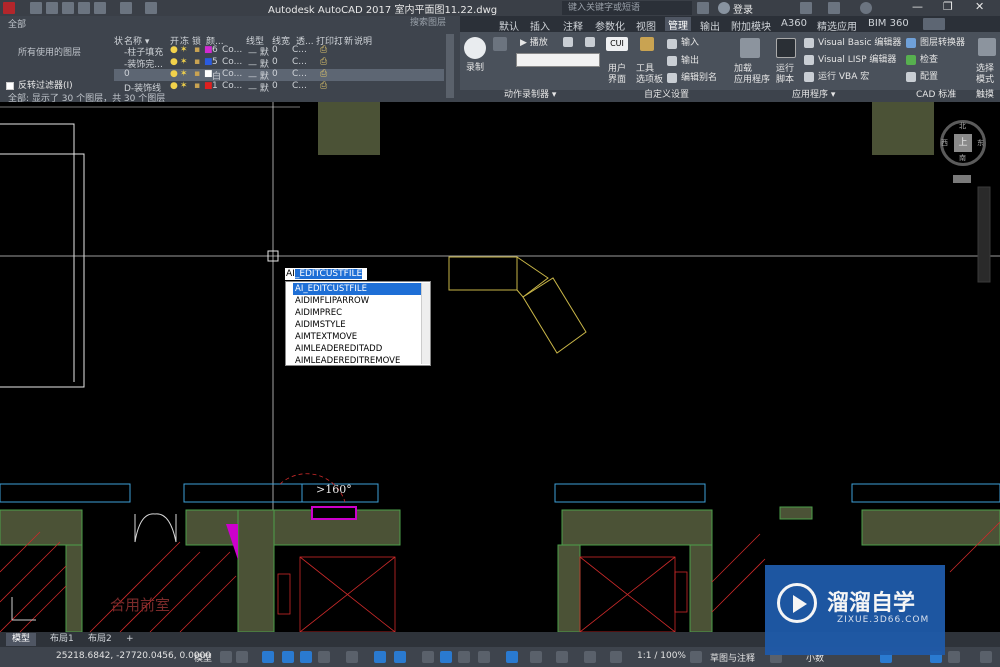 This screenshot has height=667, width=1000. Describe the element at coordinates (352, 657) in the screenshot. I see `isodraft-icon` at that location.